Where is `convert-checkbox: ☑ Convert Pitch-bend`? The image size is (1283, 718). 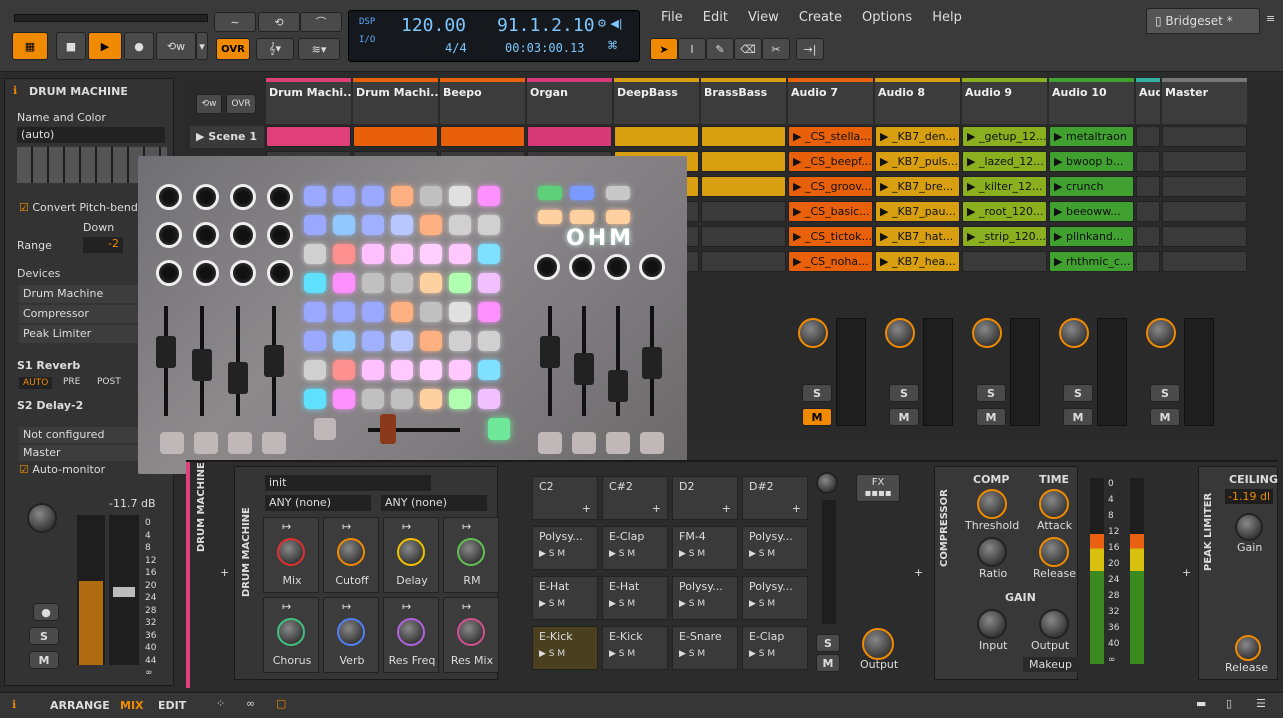 convert-checkbox: ☑ Convert Pitch-bend is located at coordinates (78, 207).